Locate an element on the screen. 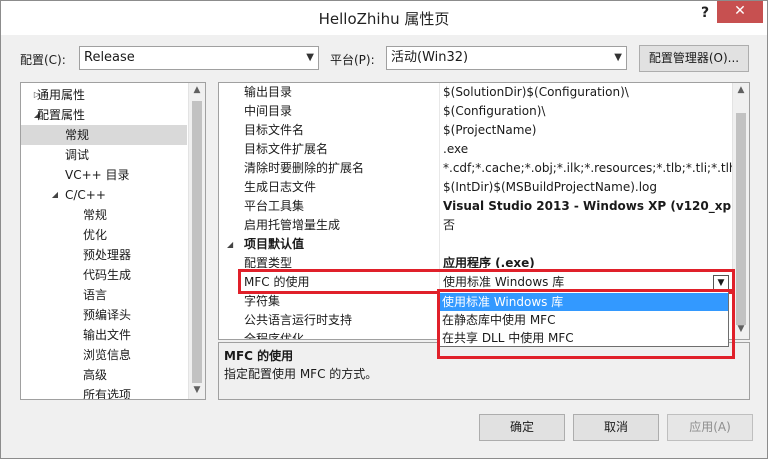  tree-item-label: 优化 is located at coordinates (95, 235).